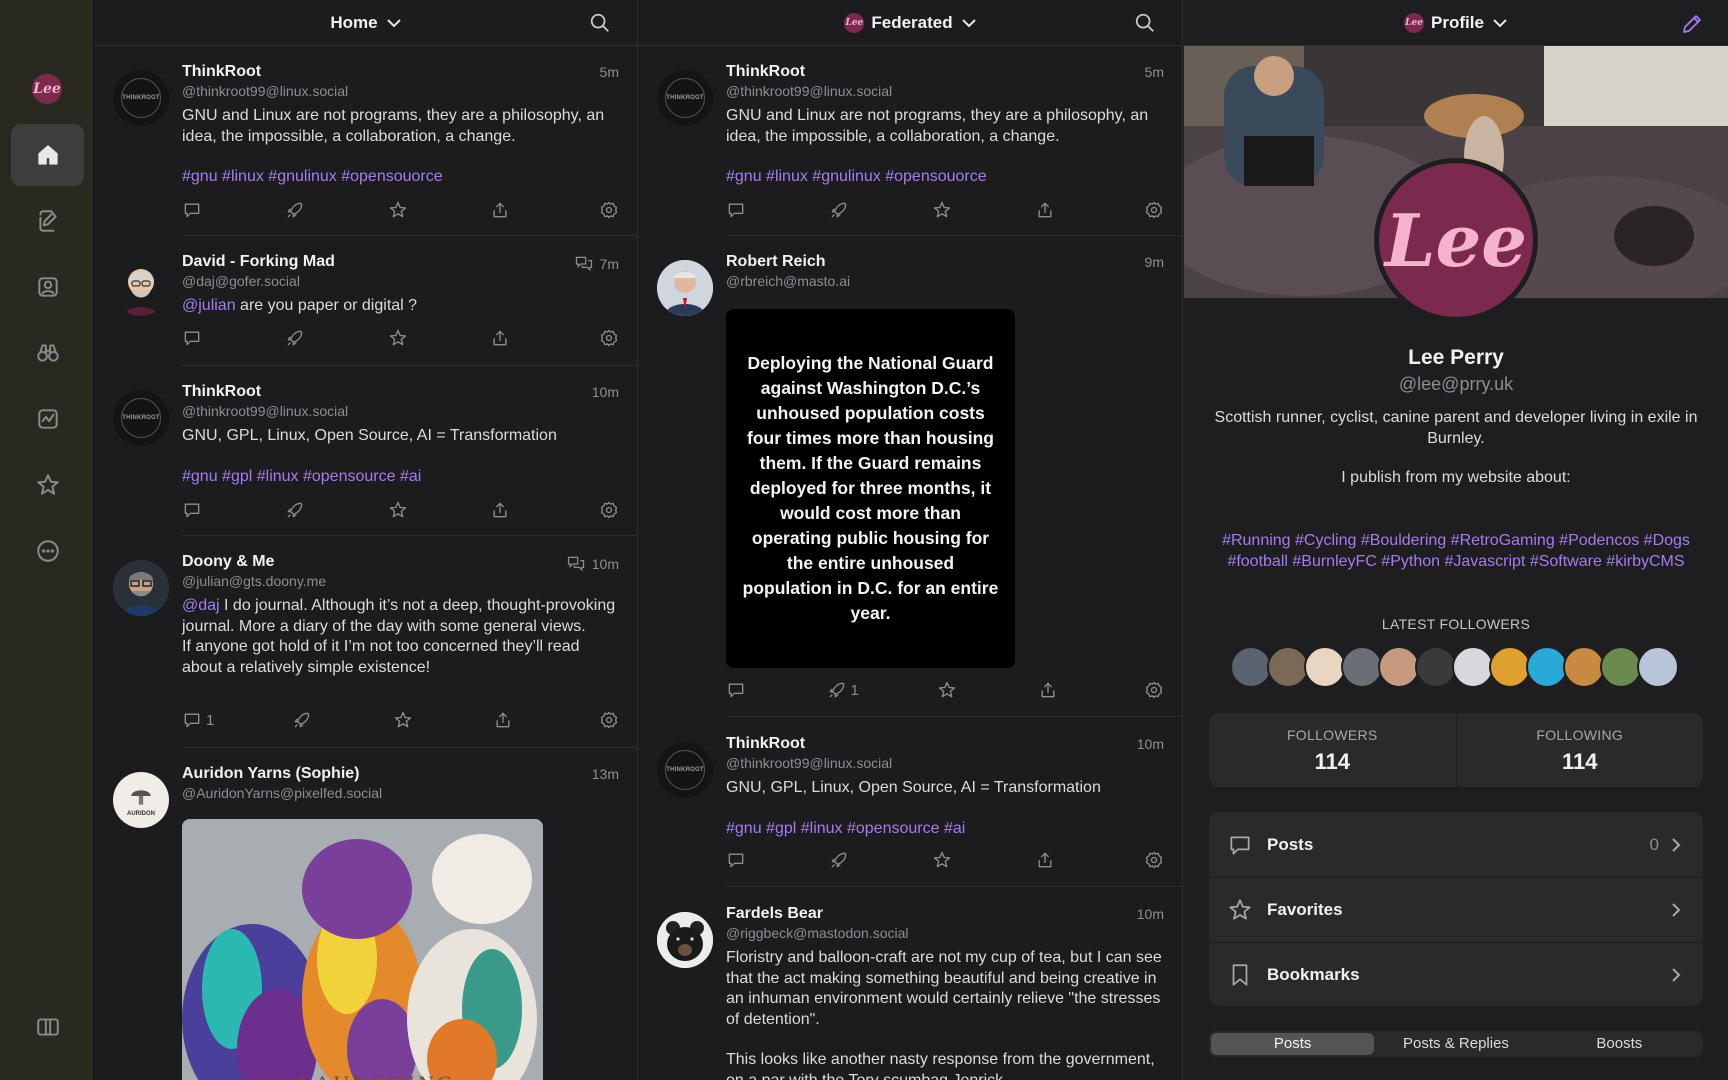 This screenshot has height=1080, width=1728. Describe the element at coordinates (47, 89) in the screenshot. I see `user-avatar: Lee` at that location.